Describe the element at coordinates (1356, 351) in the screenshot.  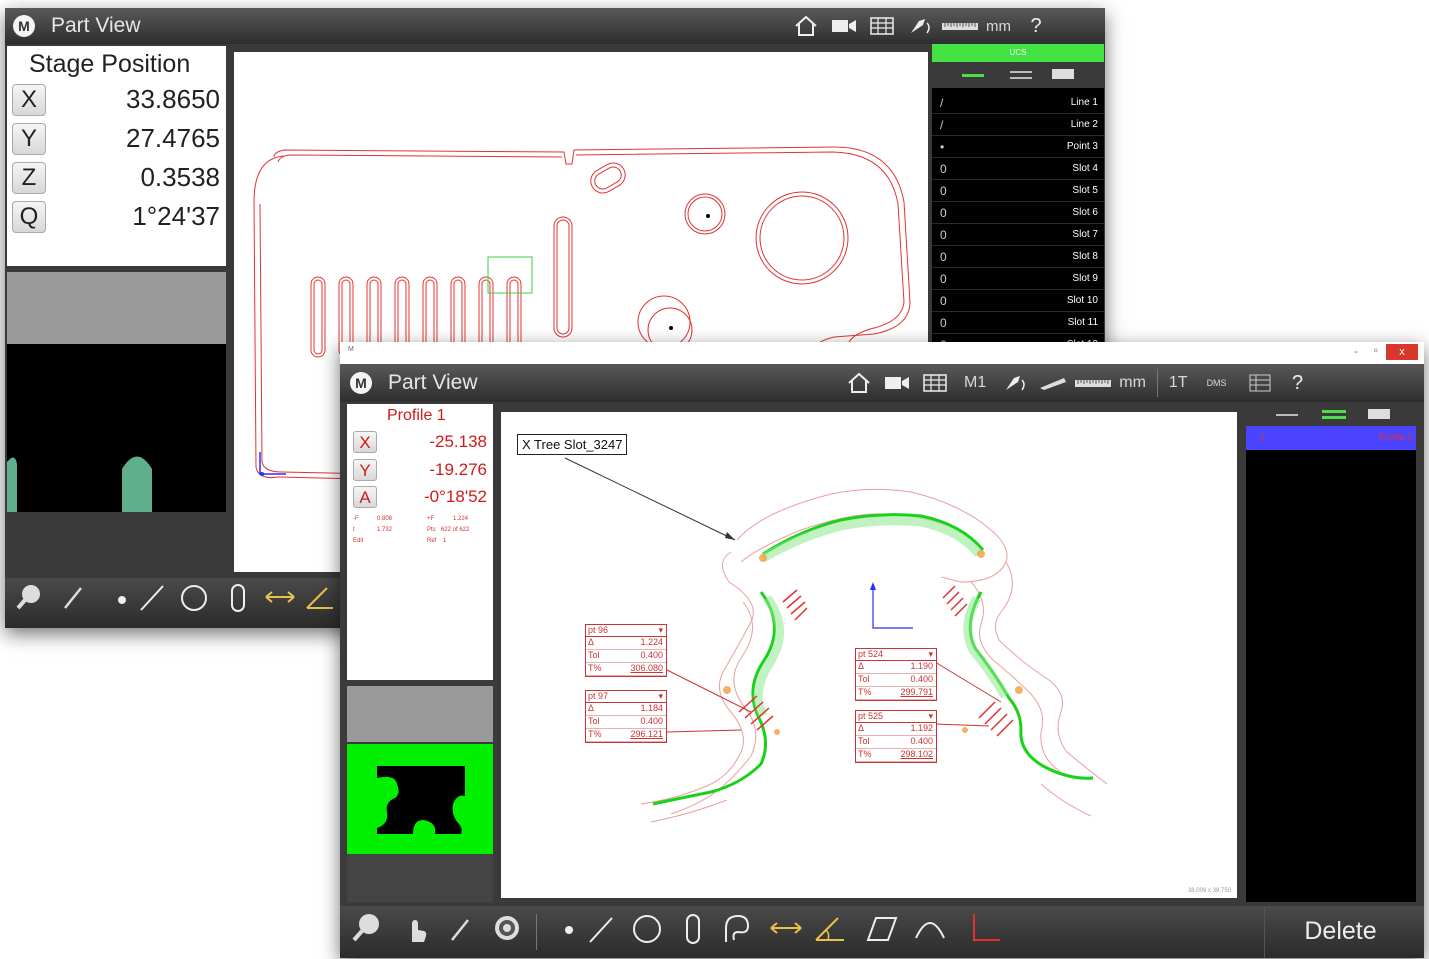
I see `minimize-button: -` at that location.